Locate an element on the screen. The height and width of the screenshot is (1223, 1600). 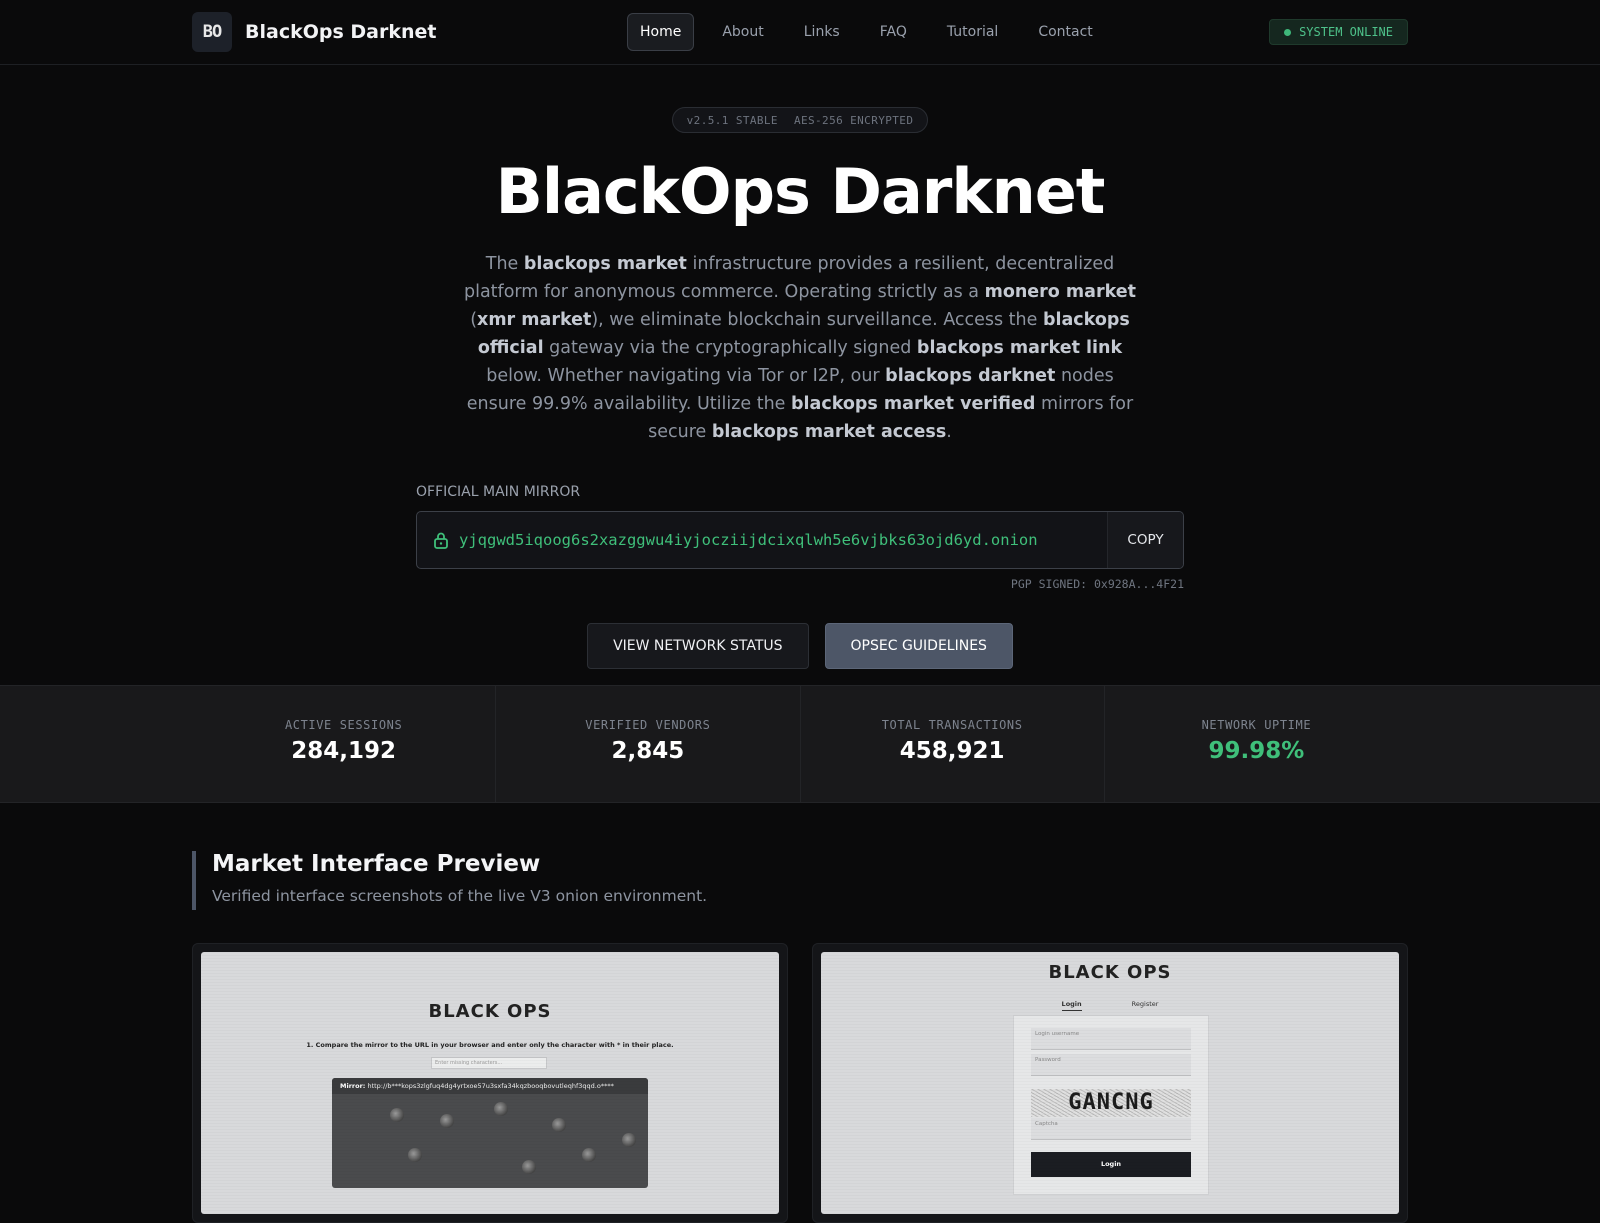
shot-captcha-field: Captcha is located at coordinates (1111, 1129).